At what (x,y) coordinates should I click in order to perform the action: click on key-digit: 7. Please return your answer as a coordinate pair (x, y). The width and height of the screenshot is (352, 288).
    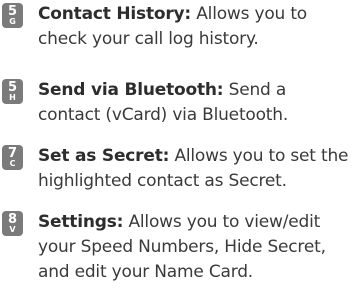
    Looking at the image, I should click on (12, 153).